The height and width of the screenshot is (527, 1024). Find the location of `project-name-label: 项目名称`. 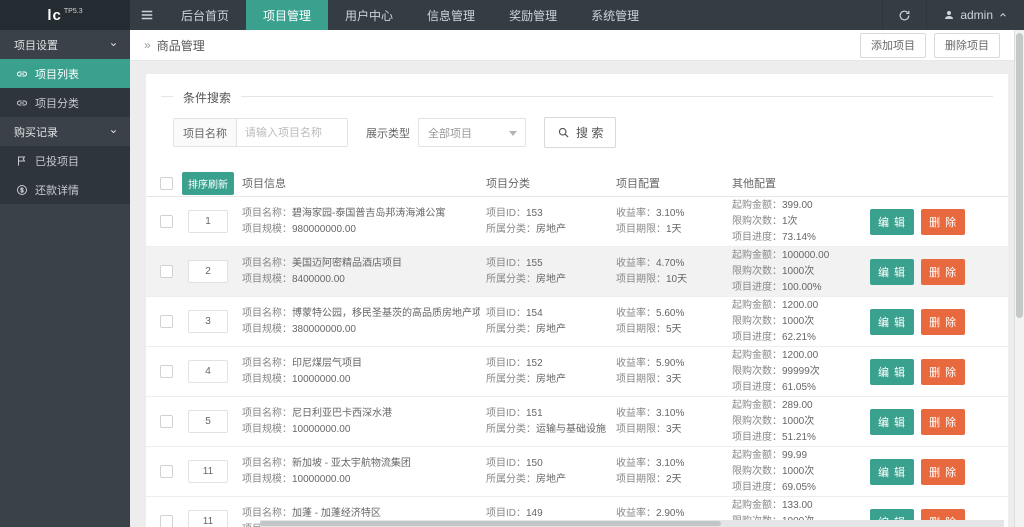

project-name-label: 项目名称 is located at coordinates (205, 132).